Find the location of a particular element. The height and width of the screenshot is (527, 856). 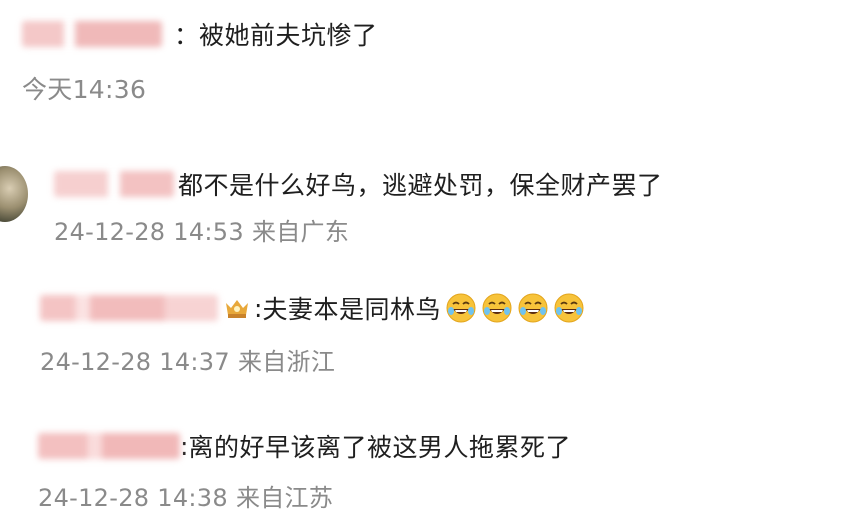

comment-text: 被她前夫坑惨了 is located at coordinates (288, 35).